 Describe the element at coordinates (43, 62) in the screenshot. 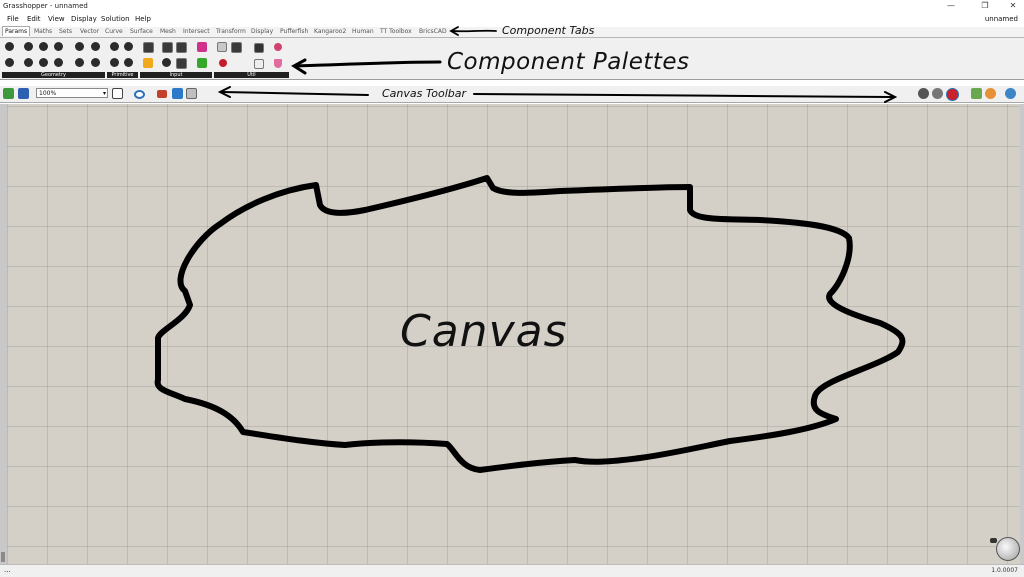

I see `rectangle-param-icon` at that location.